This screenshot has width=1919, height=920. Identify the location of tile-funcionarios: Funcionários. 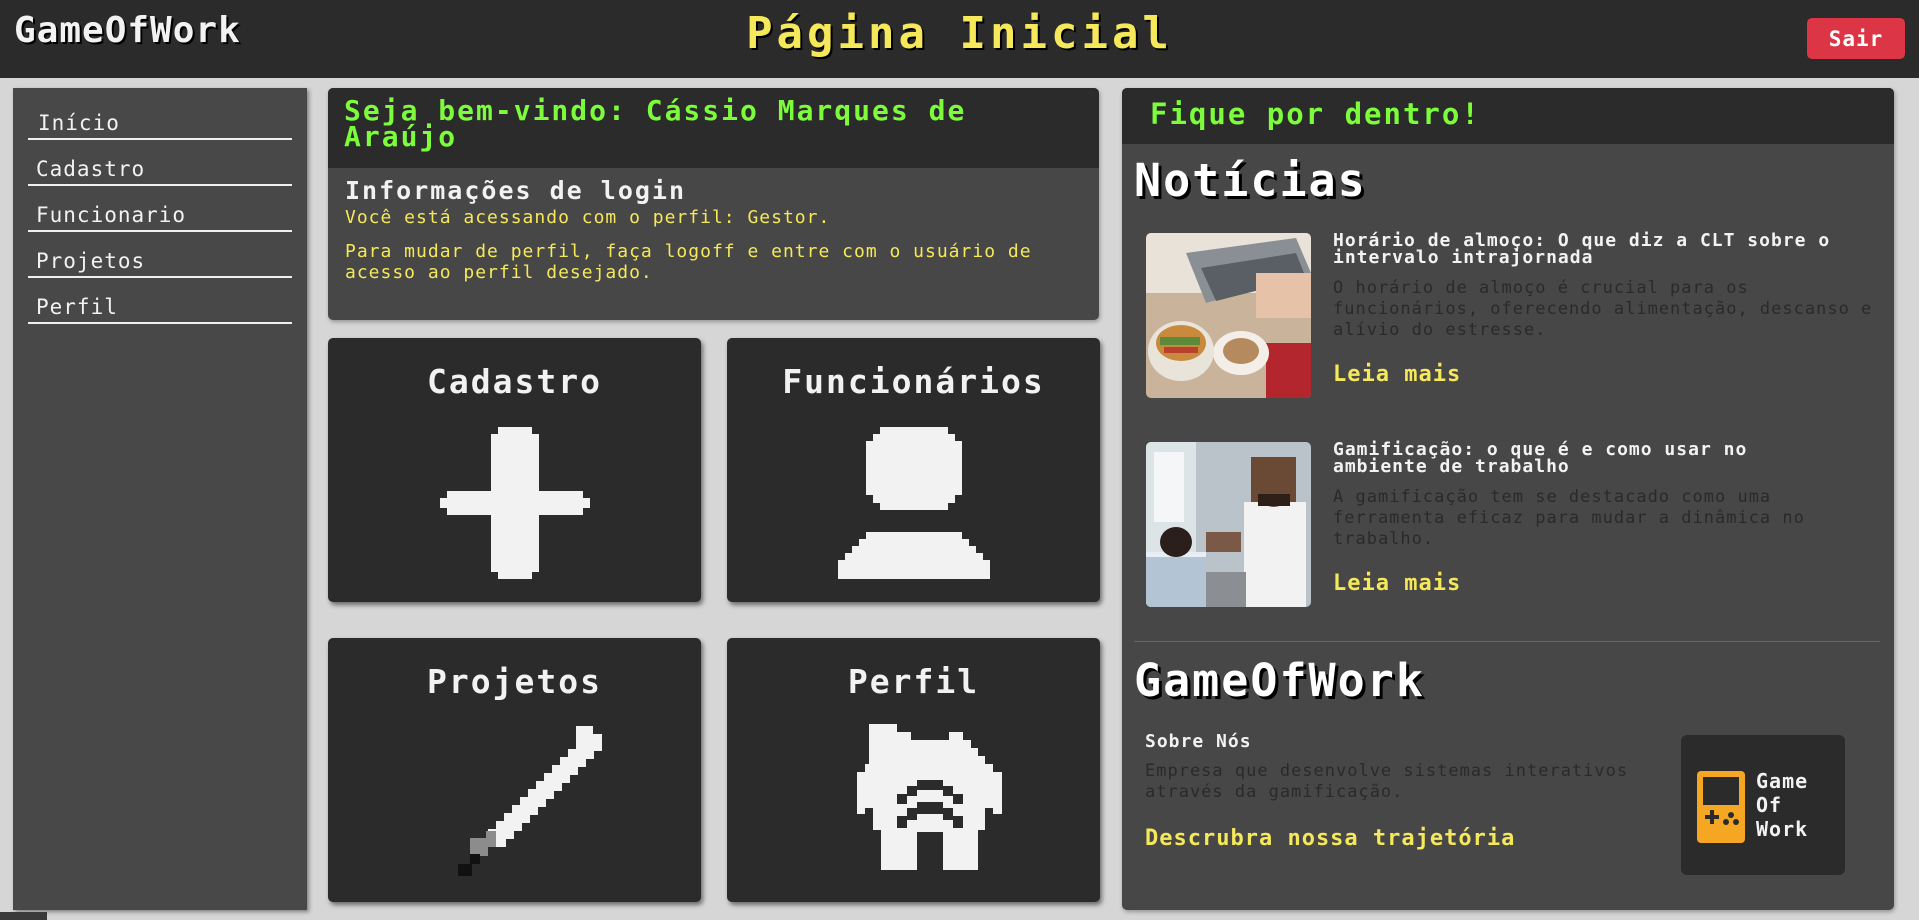
(913, 470).